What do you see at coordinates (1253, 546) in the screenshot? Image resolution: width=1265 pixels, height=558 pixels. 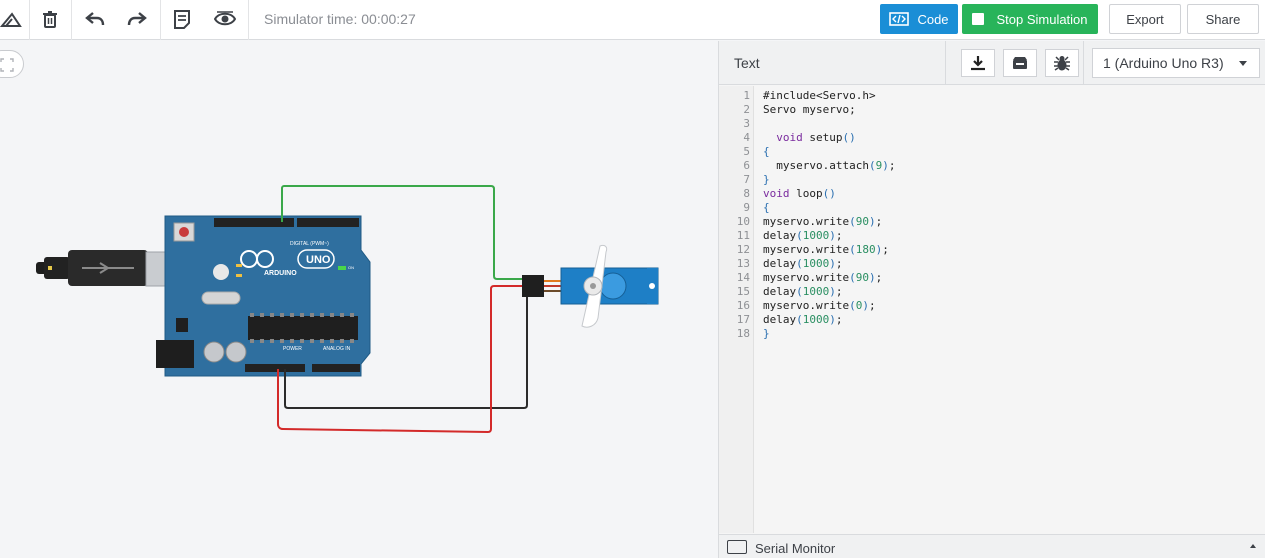 I see `chevron-up-icon` at bounding box center [1253, 546].